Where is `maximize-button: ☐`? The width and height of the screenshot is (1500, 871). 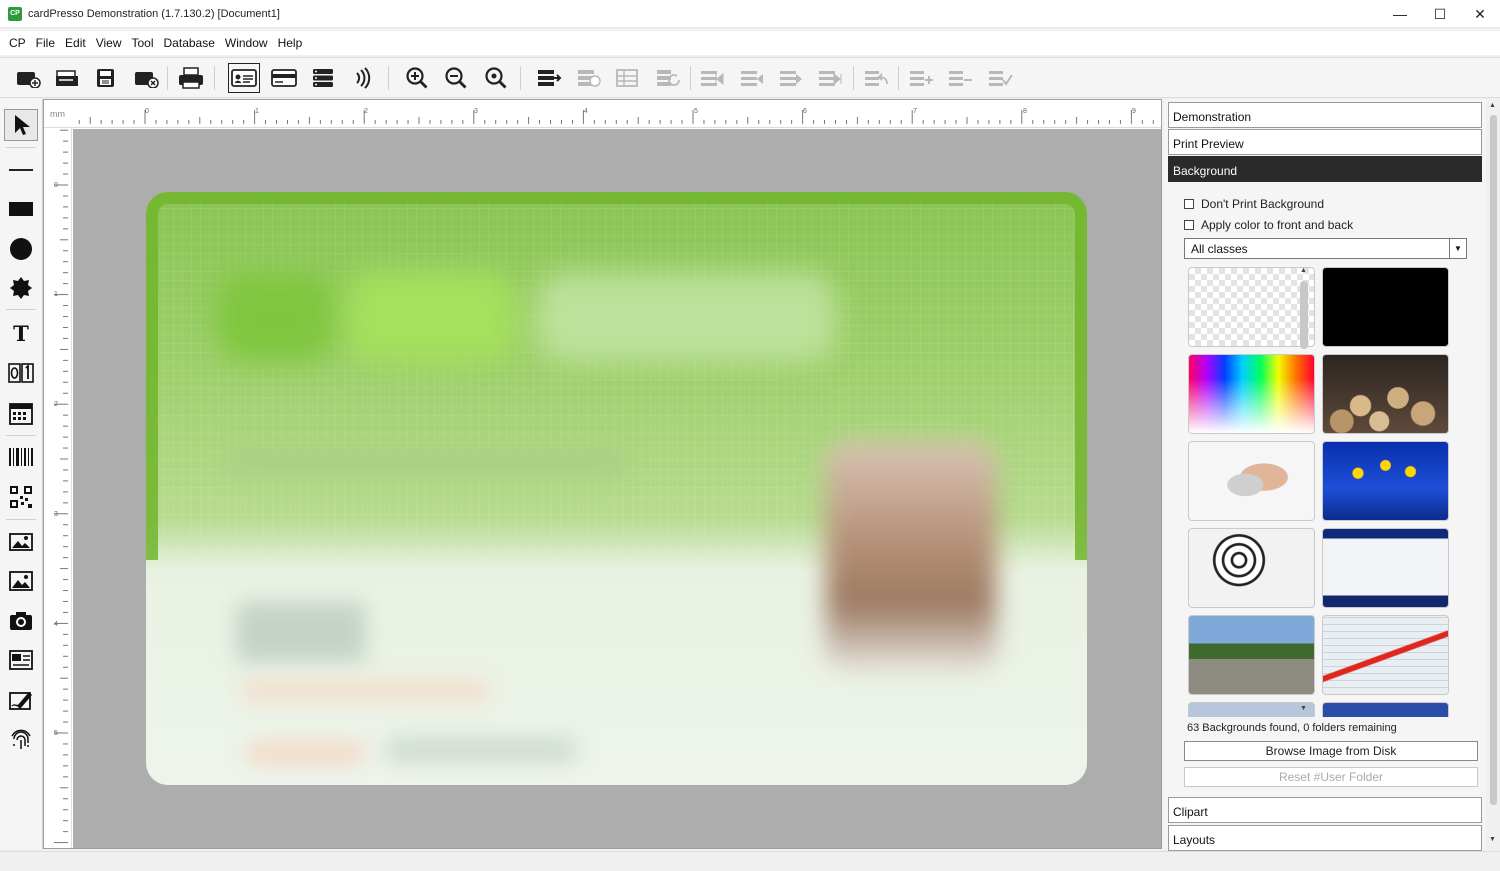
maximize-button: ☐ is located at coordinates (1440, 14).